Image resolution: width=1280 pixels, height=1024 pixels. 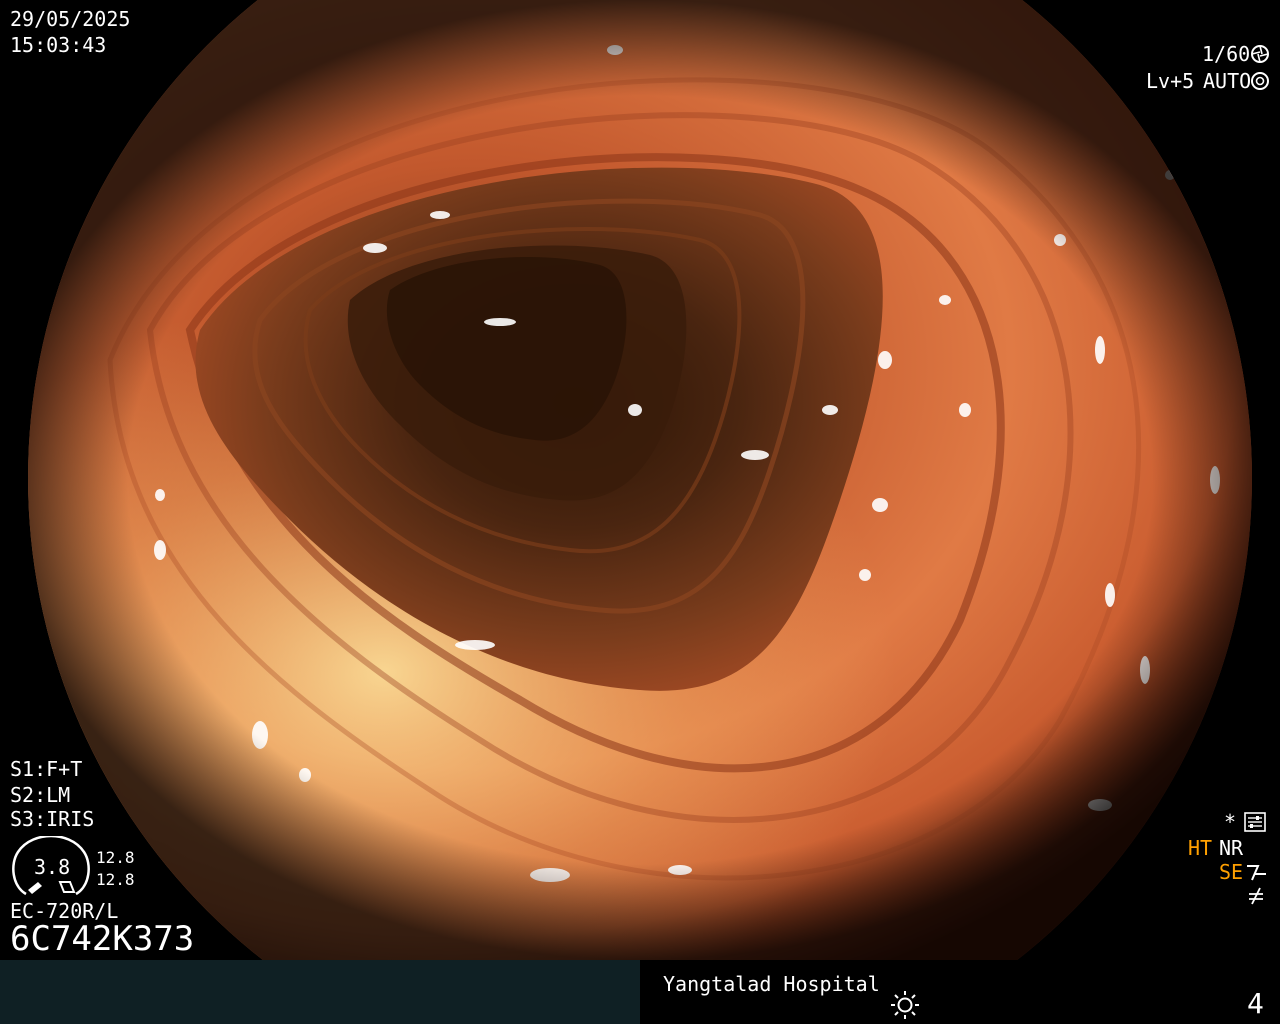 I want to click on gauge-reading-2: 12.8, so click(x=115, y=879).